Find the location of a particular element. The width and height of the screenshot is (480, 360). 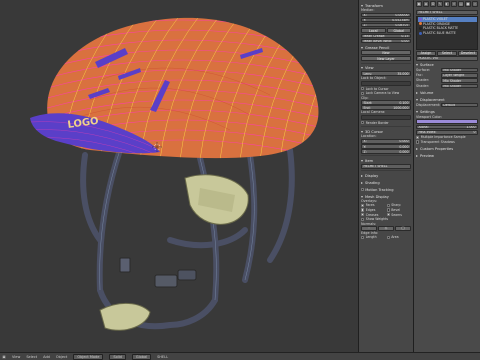

median-label: Median: is located at coordinates (368, 10).